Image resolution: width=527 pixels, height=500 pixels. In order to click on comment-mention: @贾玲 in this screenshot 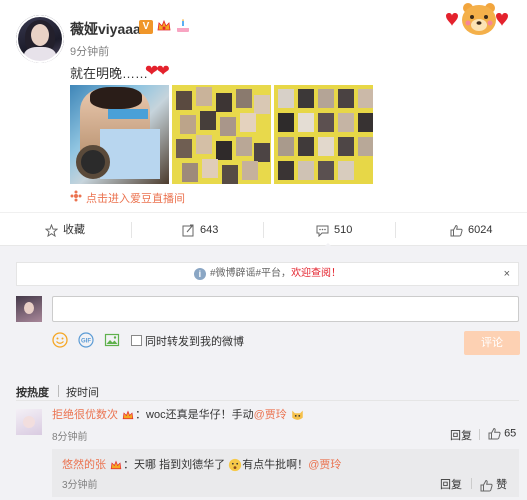, I will do `click(270, 415)`.